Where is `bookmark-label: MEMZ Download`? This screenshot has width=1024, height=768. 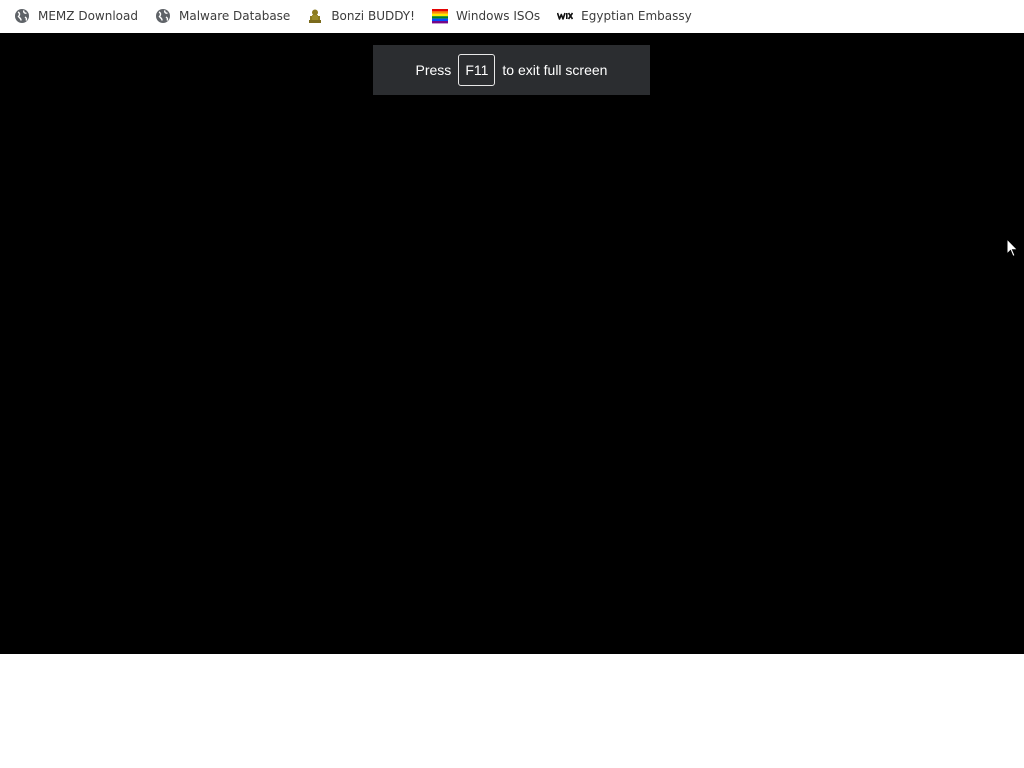
bookmark-label: MEMZ Download is located at coordinates (88, 16).